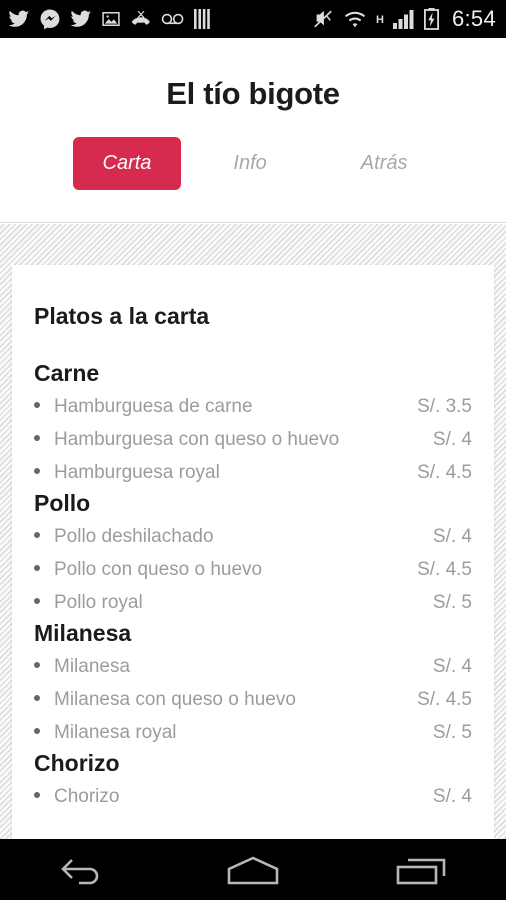  What do you see at coordinates (431, 19) in the screenshot?
I see `battery-charging-icon` at bounding box center [431, 19].